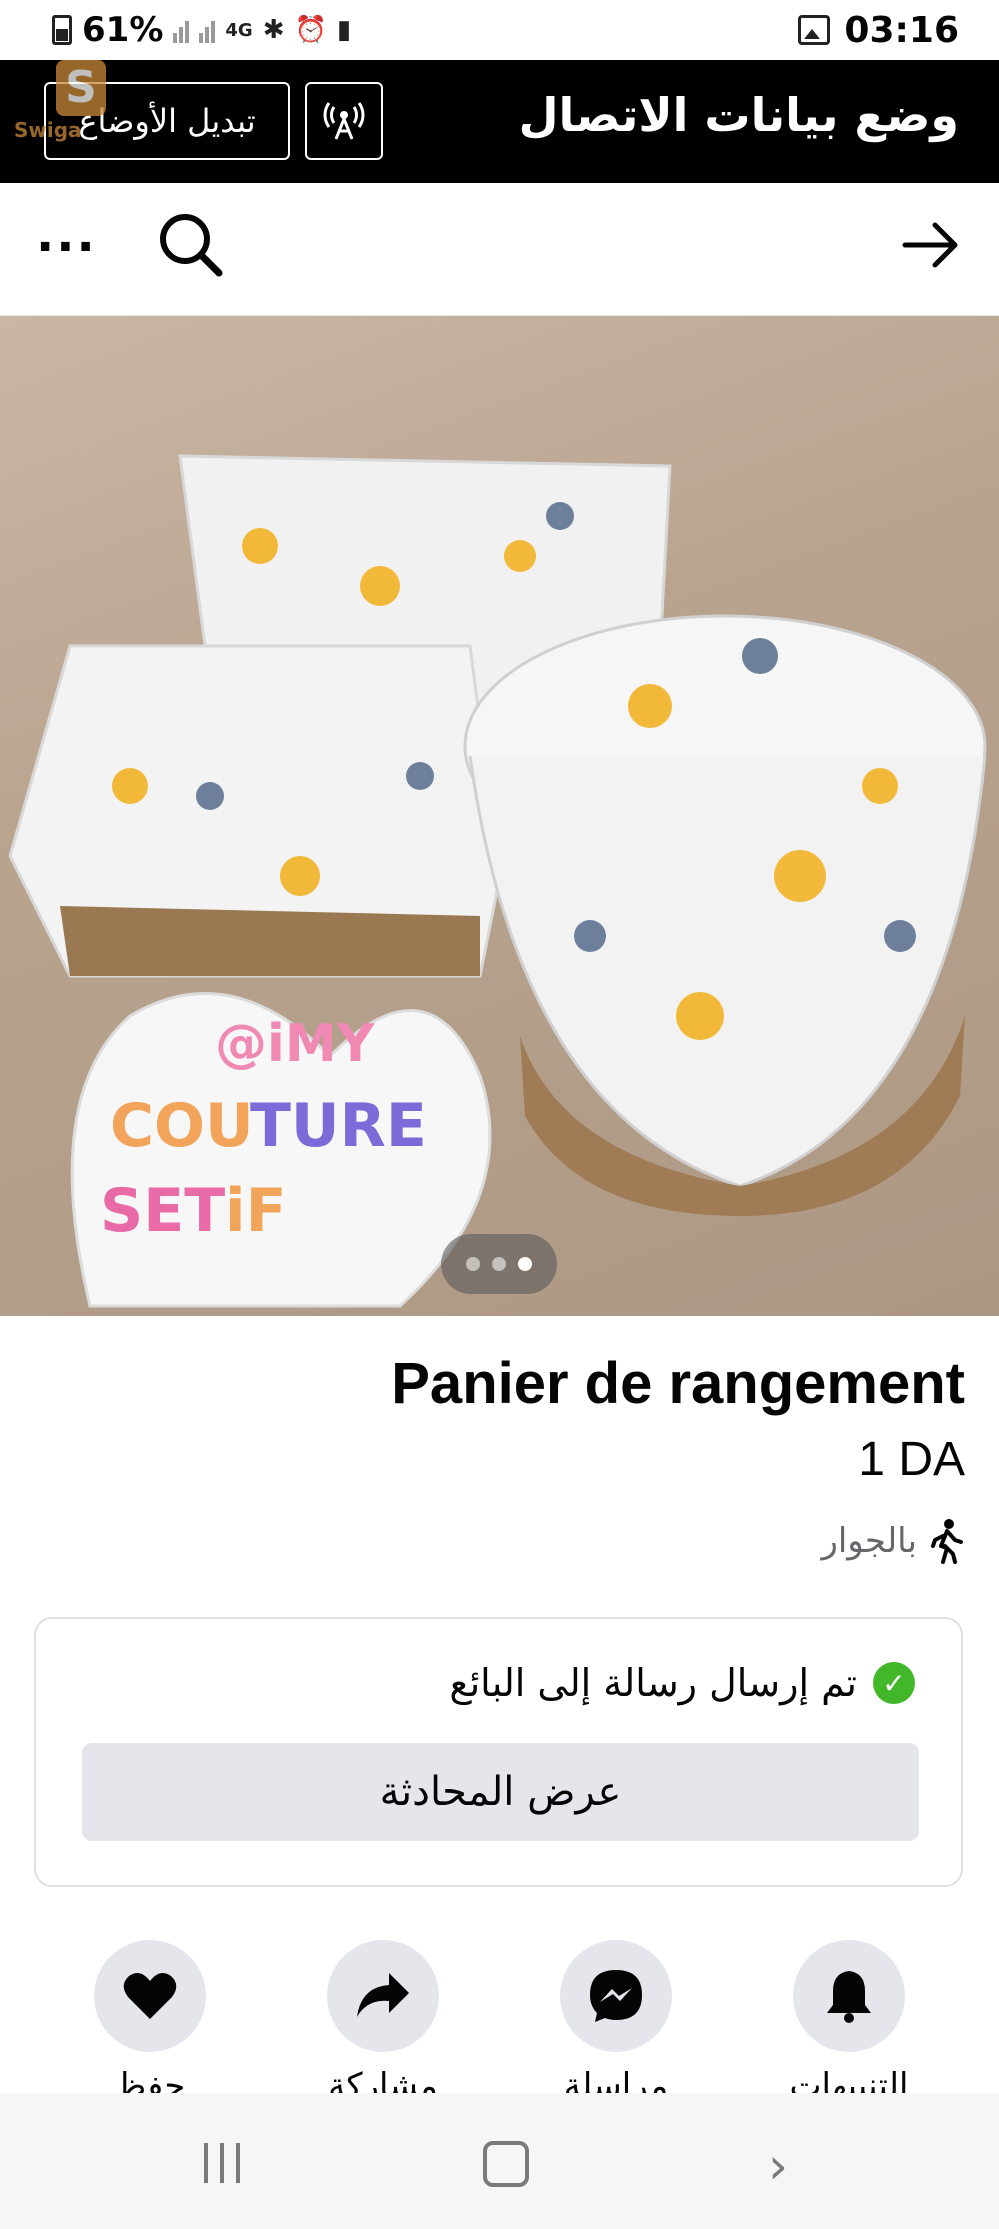 The height and width of the screenshot is (2229, 999). What do you see at coordinates (653, 1683) in the screenshot?
I see `message-sent-text: تم إرسال رسالة إلى البائع` at bounding box center [653, 1683].